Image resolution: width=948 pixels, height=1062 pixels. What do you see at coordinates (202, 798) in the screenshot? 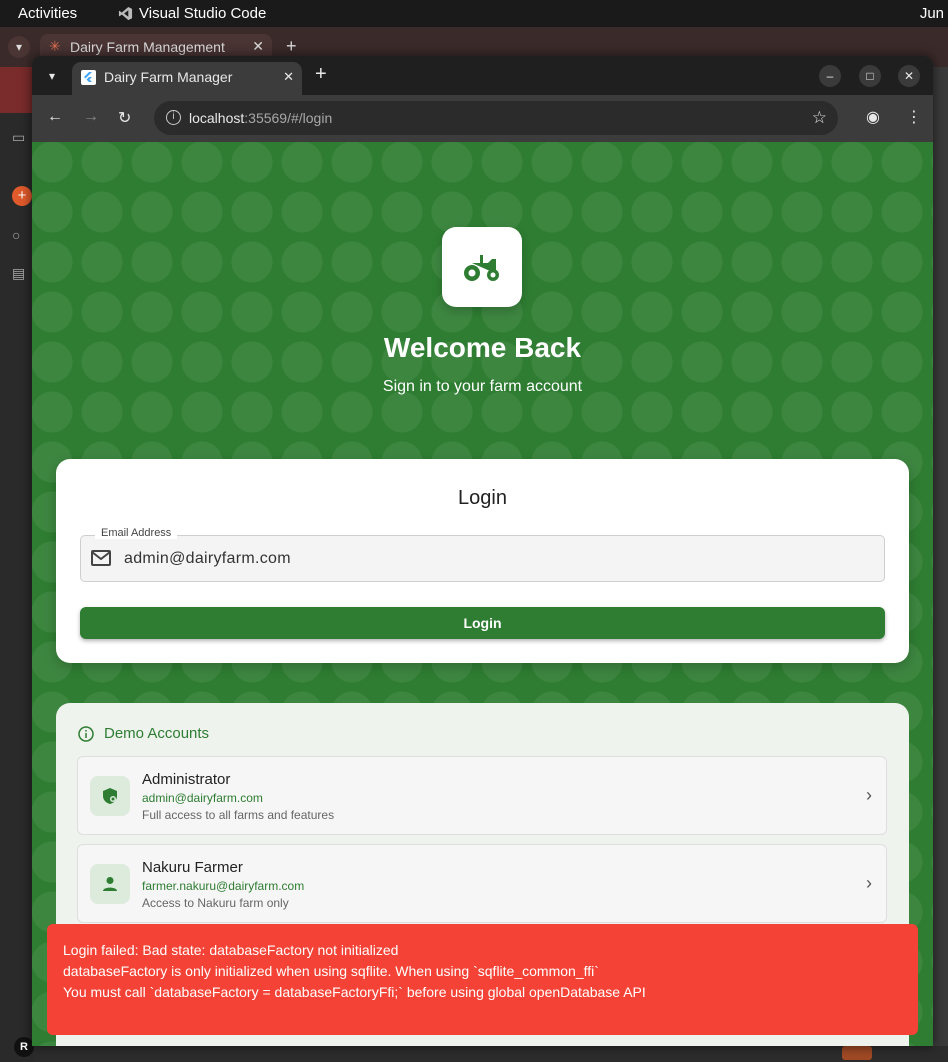
I see `account-email: admin@dairyfarm.com` at bounding box center [202, 798].